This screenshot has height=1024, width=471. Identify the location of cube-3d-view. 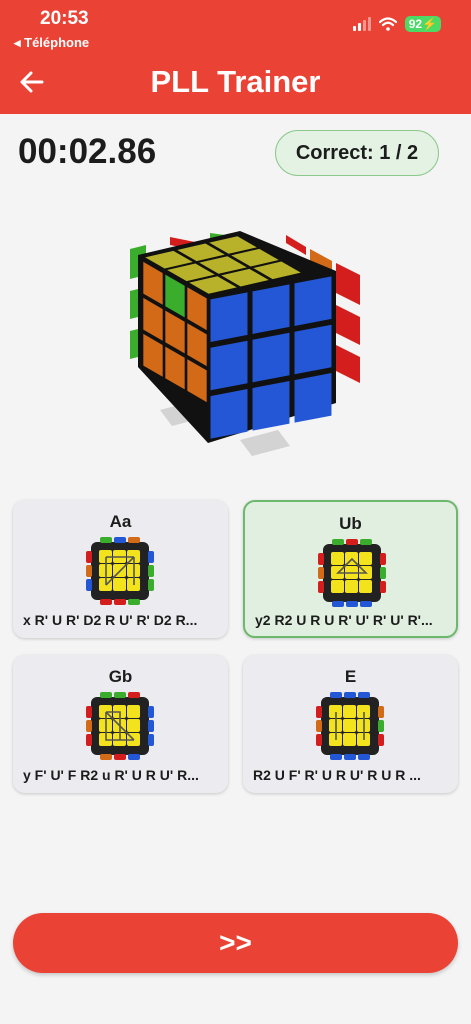
(245, 343).